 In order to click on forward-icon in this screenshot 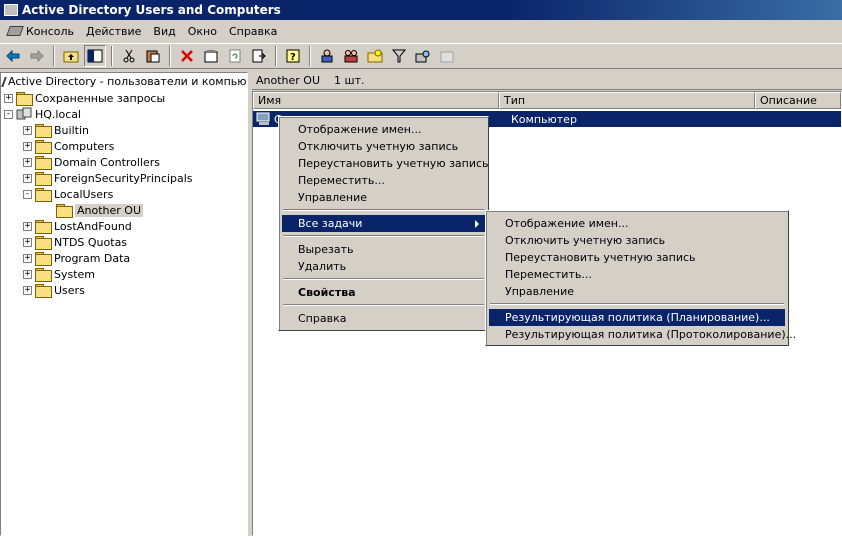, I will do `click(37, 56)`.